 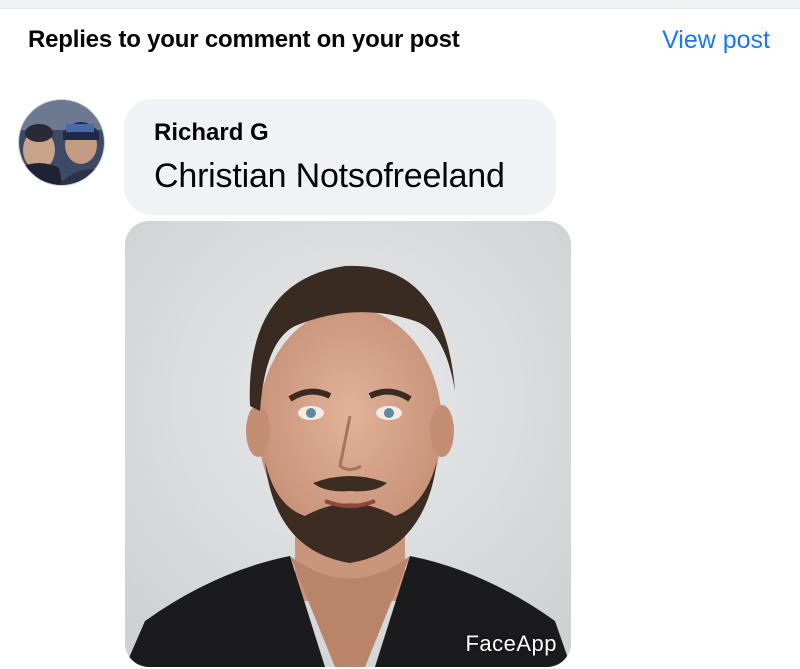 I want to click on faceapp-watermark: FaceApp, so click(x=511, y=643).